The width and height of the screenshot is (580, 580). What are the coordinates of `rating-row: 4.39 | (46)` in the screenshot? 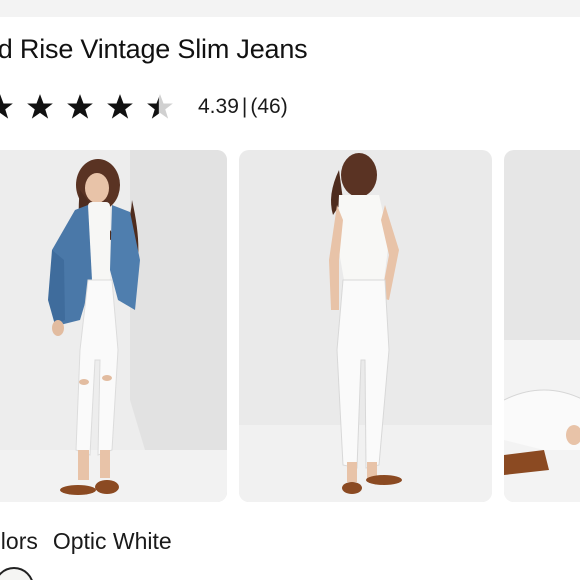 It's located at (144, 107).